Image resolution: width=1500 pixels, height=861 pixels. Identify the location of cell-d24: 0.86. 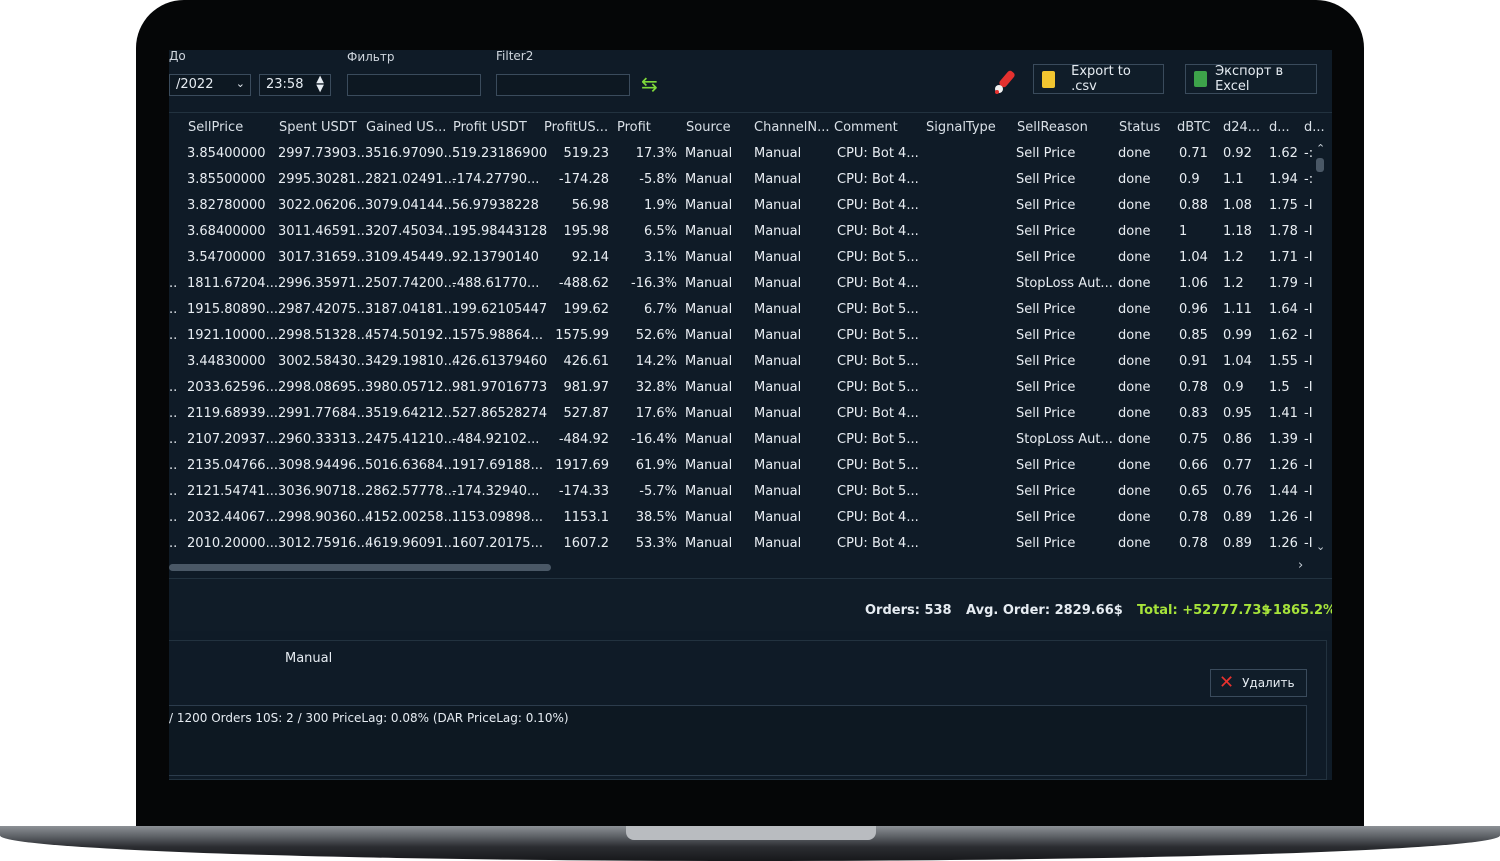
(1237, 439).